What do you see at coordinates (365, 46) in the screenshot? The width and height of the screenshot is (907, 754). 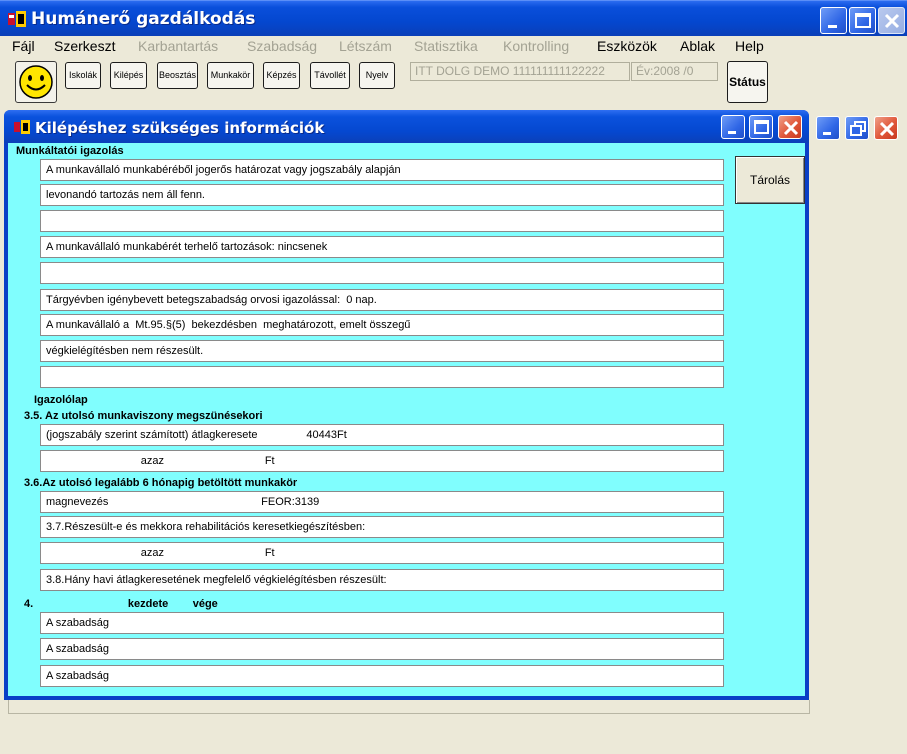 I see `menu-letszam: Létszám` at bounding box center [365, 46].